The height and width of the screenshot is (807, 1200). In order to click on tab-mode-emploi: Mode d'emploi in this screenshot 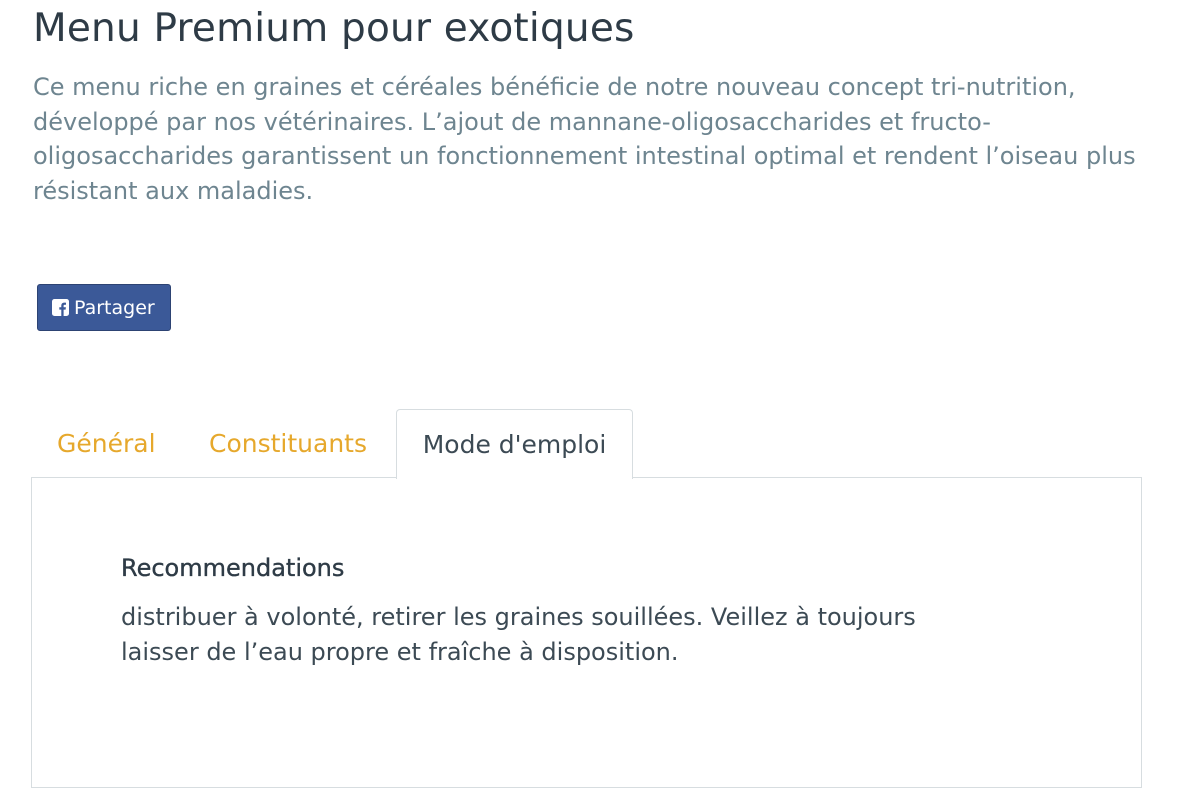, I will do `click(514, 444)`.